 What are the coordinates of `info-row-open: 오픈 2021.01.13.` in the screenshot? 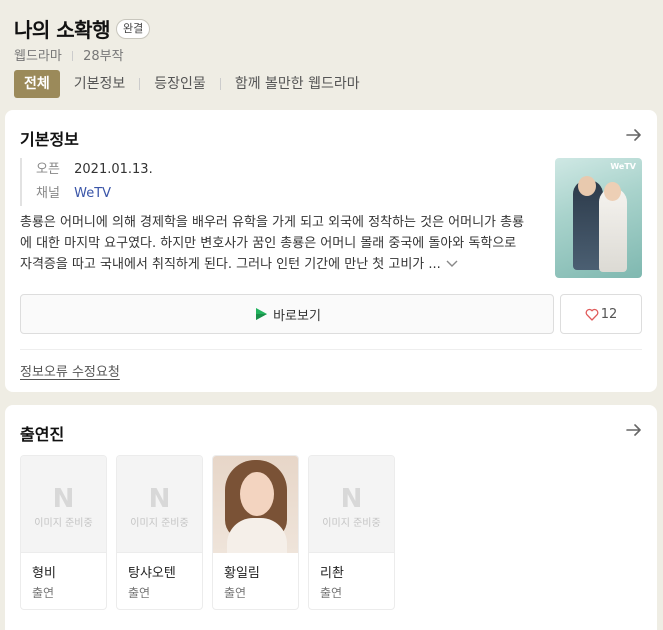 It's located at (94, 170).